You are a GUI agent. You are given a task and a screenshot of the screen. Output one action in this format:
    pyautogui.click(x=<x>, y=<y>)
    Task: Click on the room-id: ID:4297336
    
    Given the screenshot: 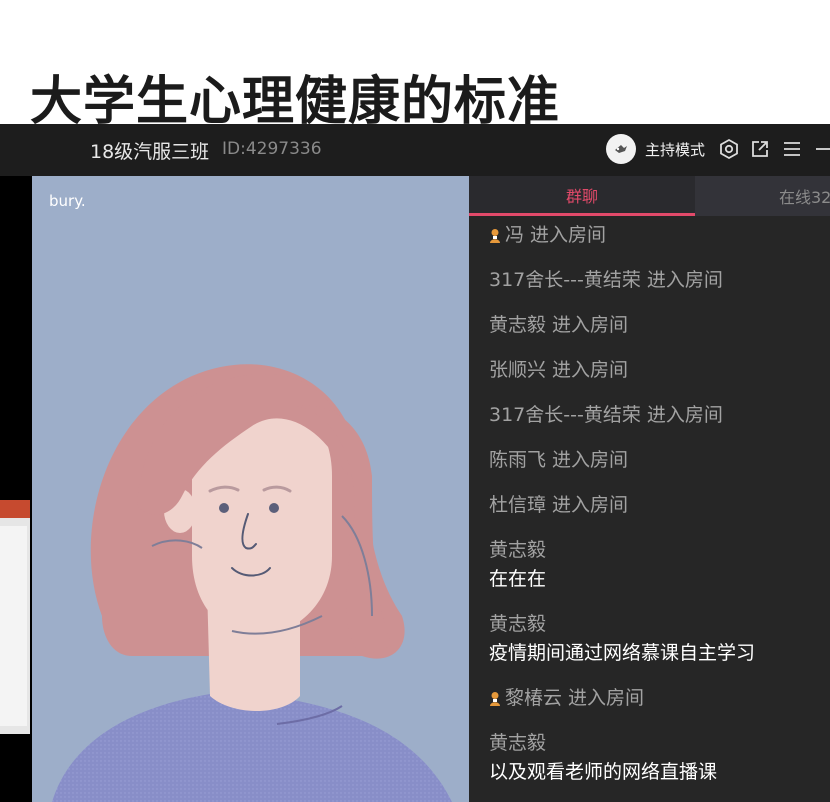 What is the action you would take?
    pyautogui.click(x=272, y=149)
    